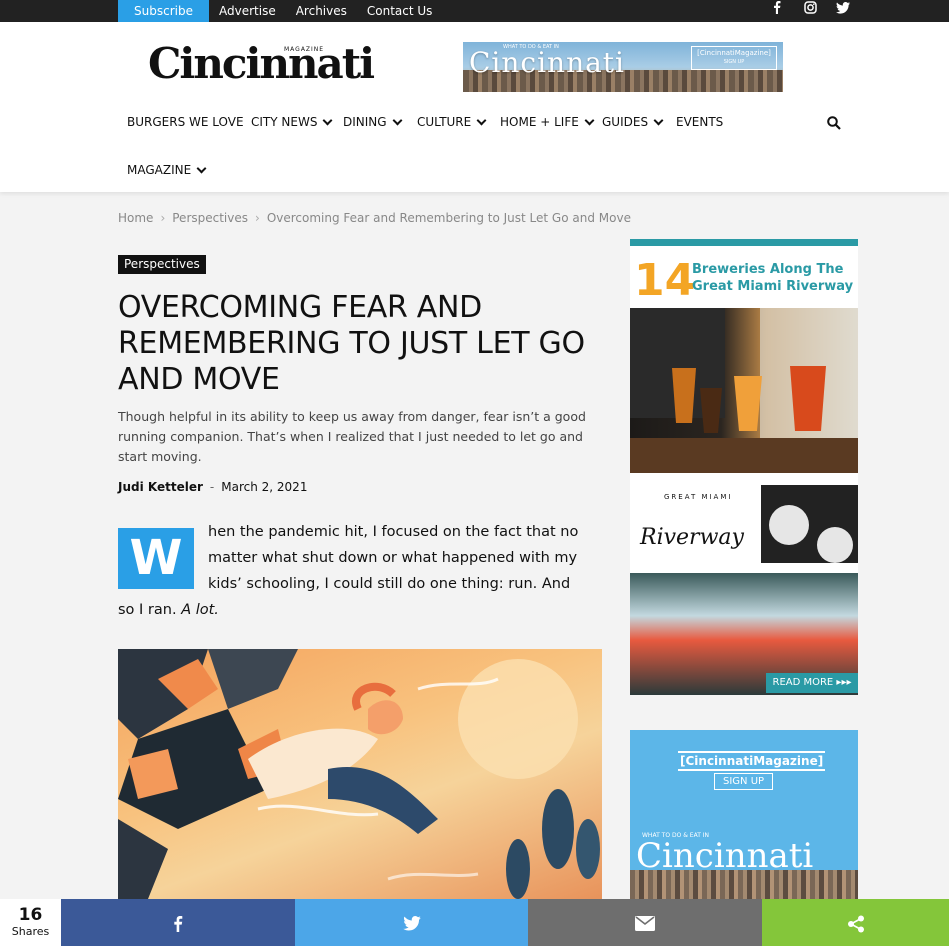  I want to click on byline: Judi Ketteler - March 2, 2021, so click(212, 487).